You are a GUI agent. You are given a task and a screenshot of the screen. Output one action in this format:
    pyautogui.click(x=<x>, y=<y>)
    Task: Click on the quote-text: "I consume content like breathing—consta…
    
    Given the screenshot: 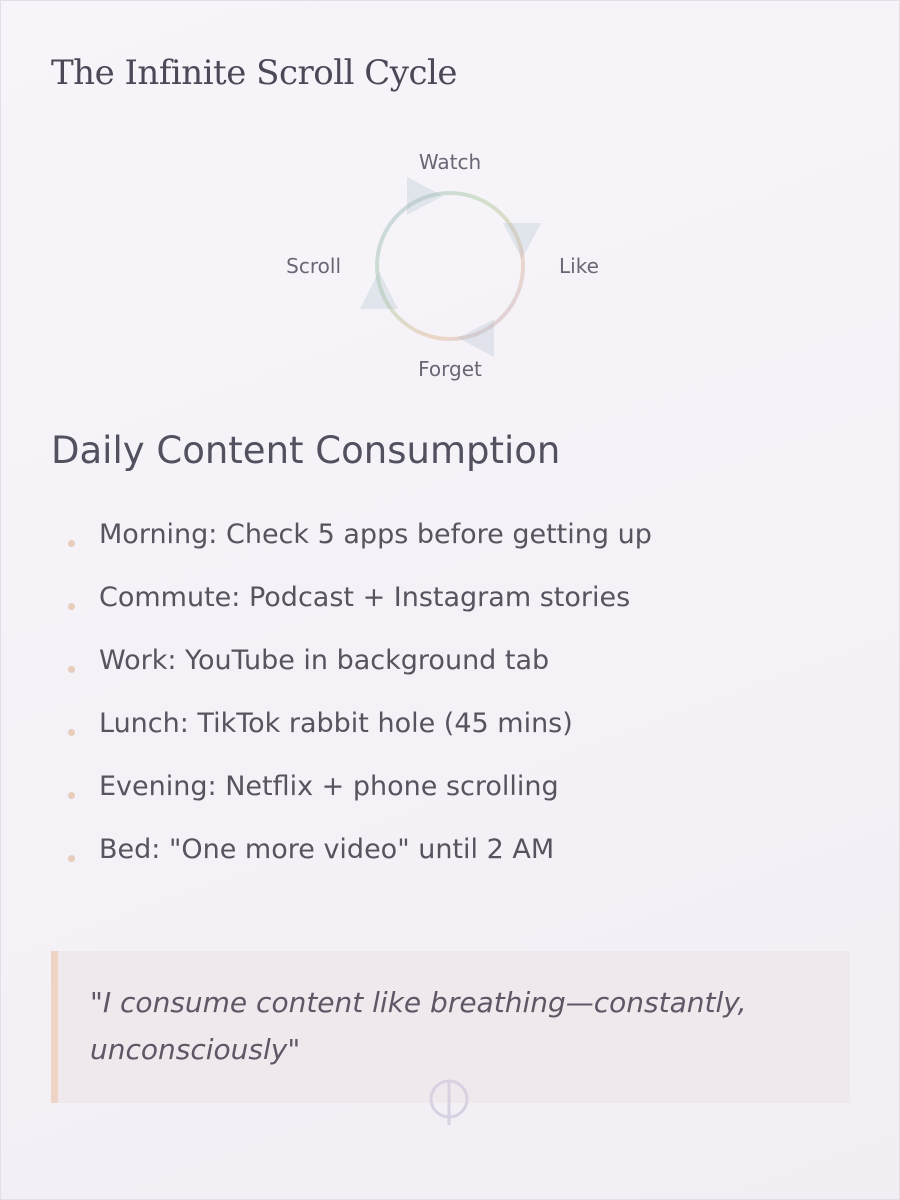 What is the action you would take?
    pyautogui.click(x=418, y=1026)
    